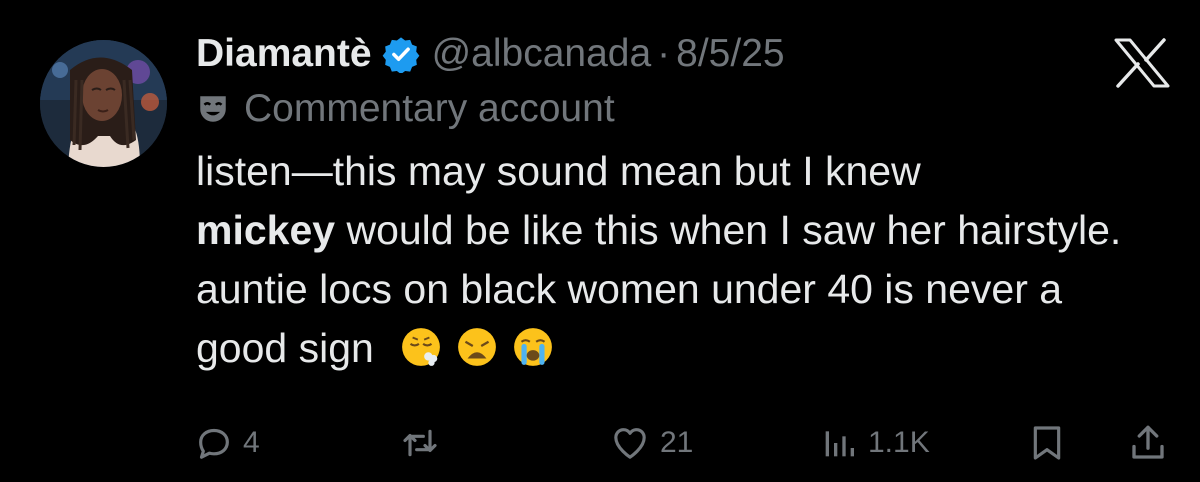 The width and height of the screenshot is (1200, 482). I want to click on views-count: 1.1K, so click(899, 442).